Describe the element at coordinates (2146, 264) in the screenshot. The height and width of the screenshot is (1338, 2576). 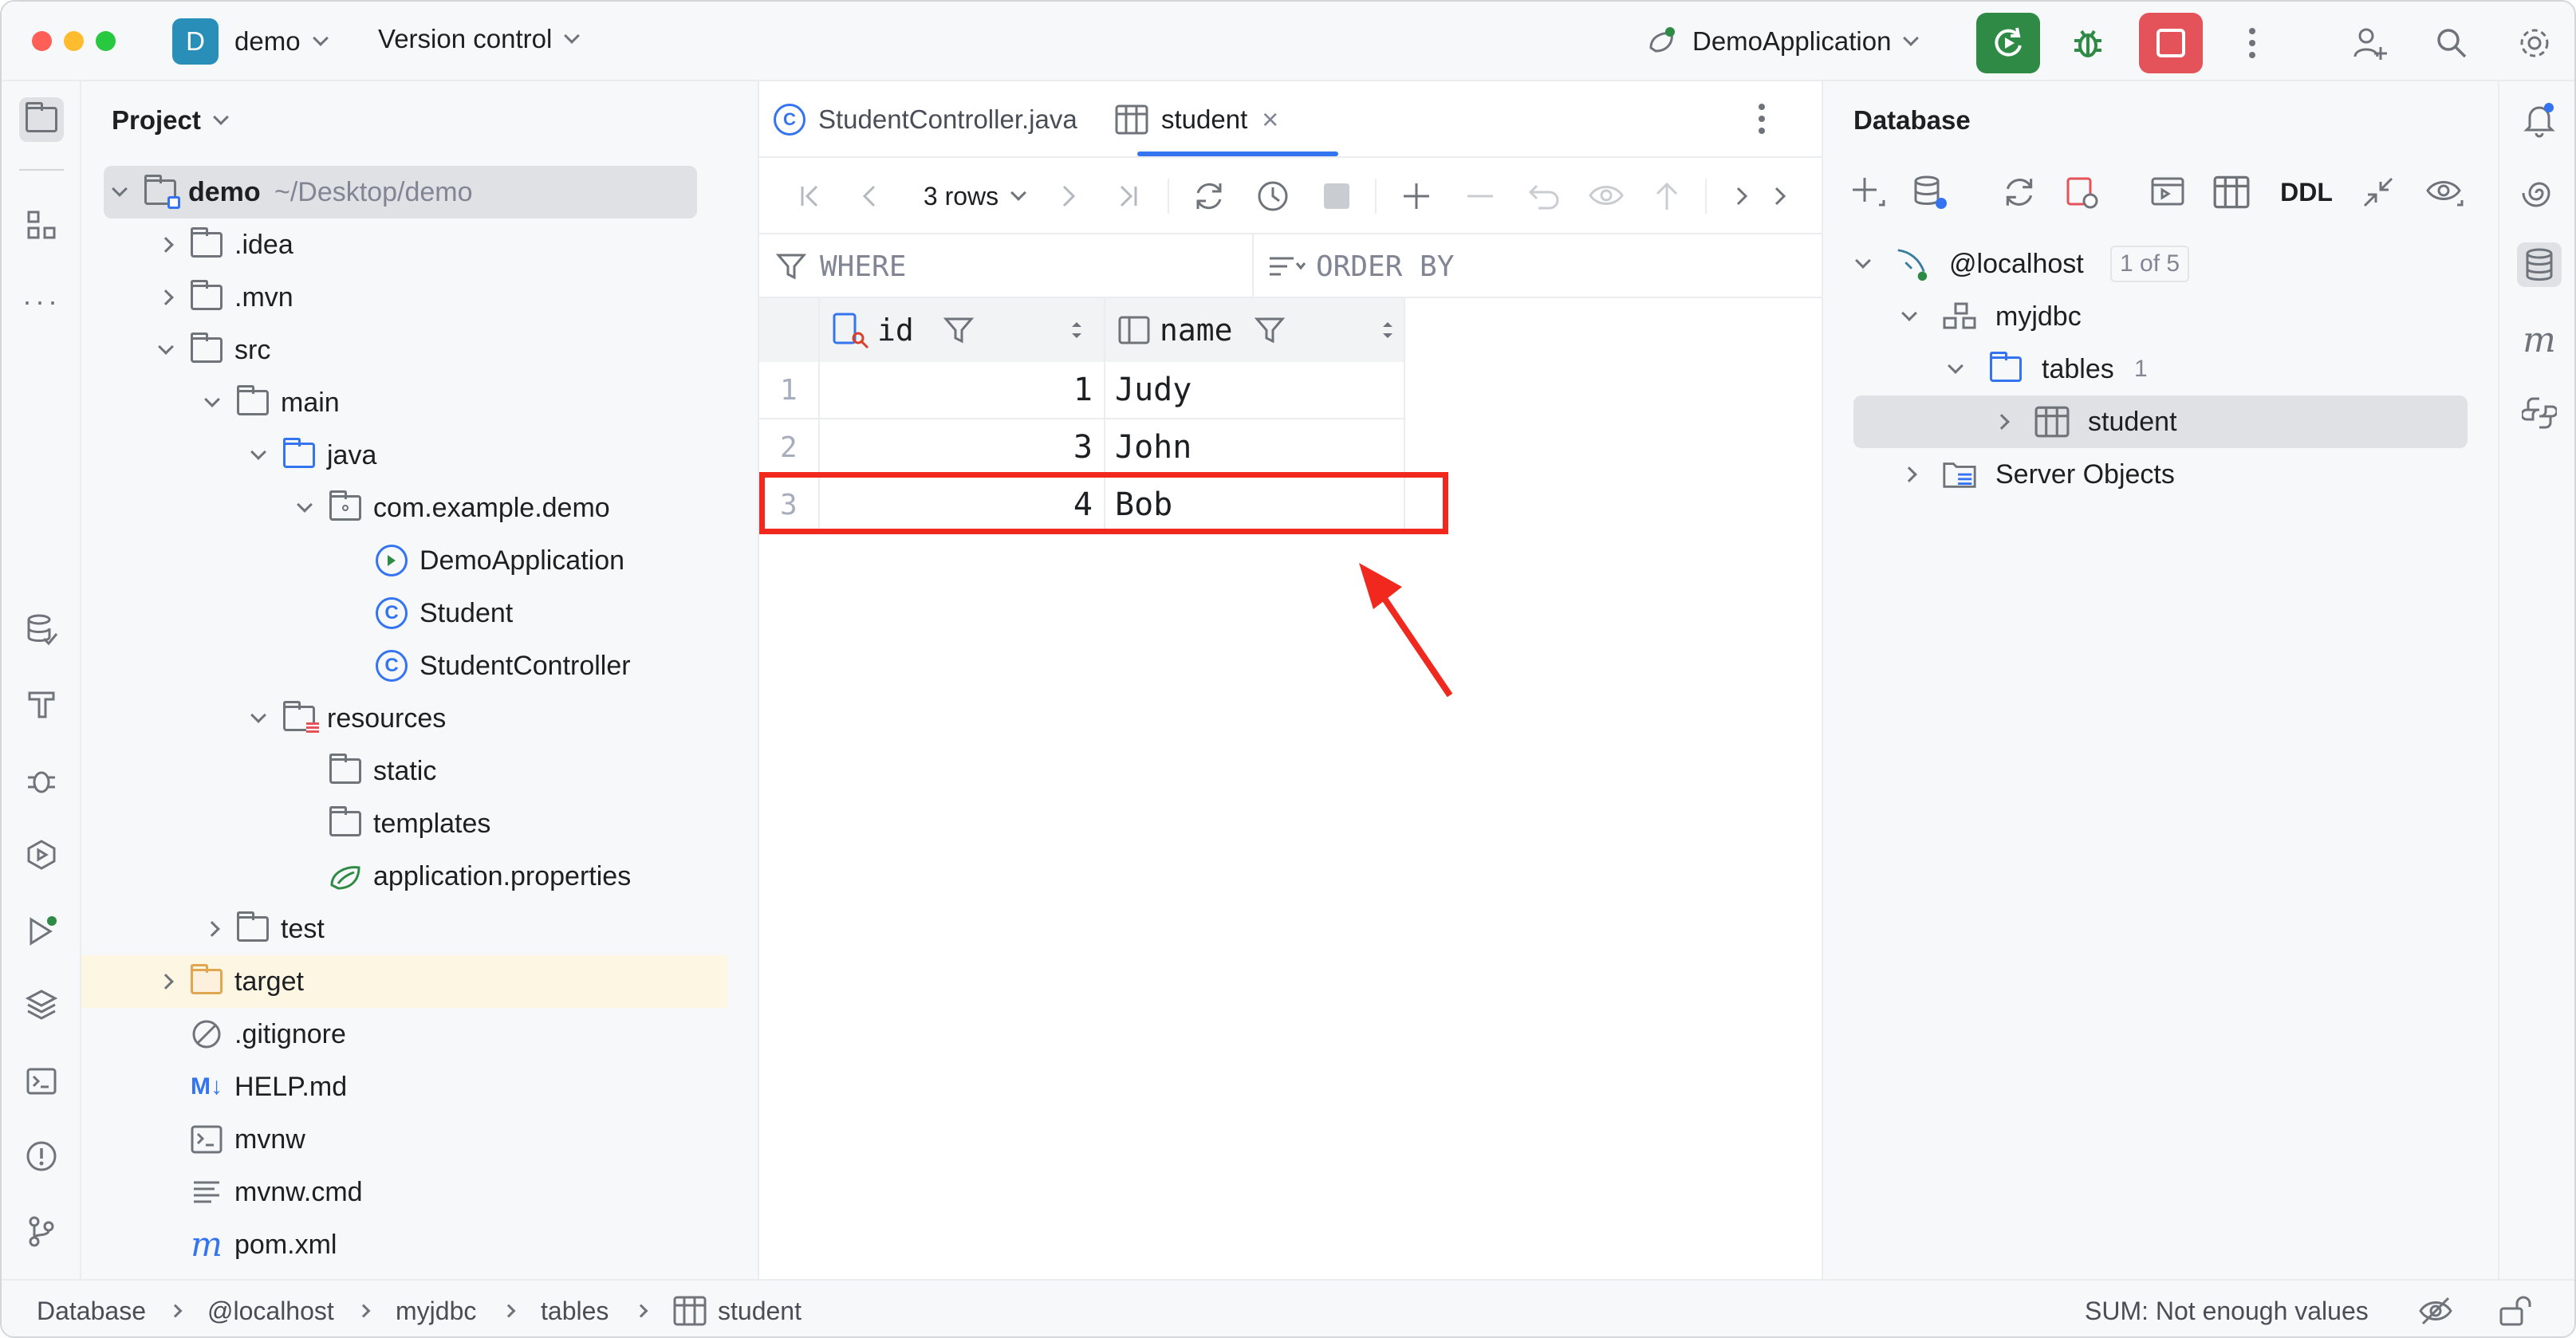
I see `datasource-localhost: @localhost 1 of 5` at that location.